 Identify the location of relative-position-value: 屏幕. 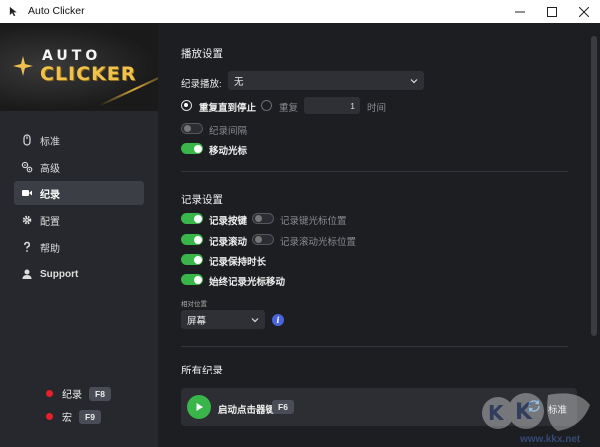
(197, 321).